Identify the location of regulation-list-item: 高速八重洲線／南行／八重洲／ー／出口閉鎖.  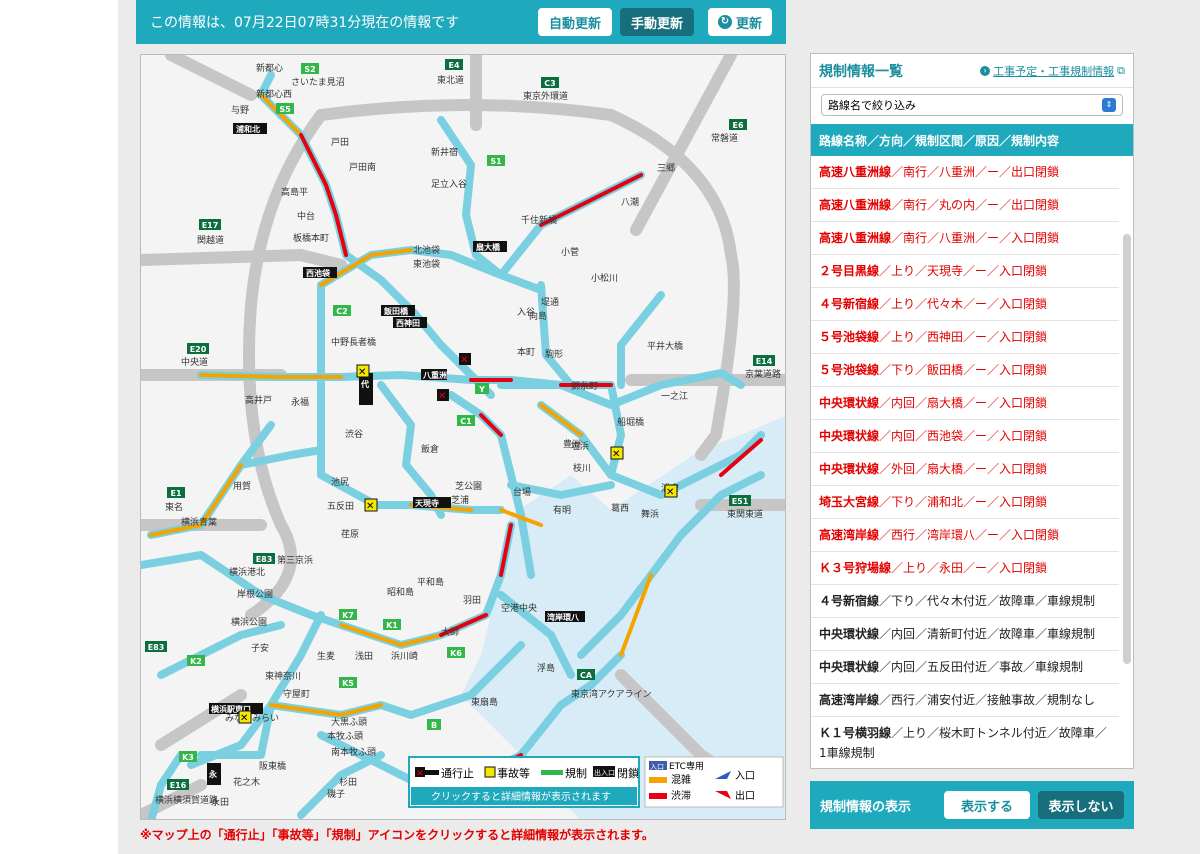
(965, 172).